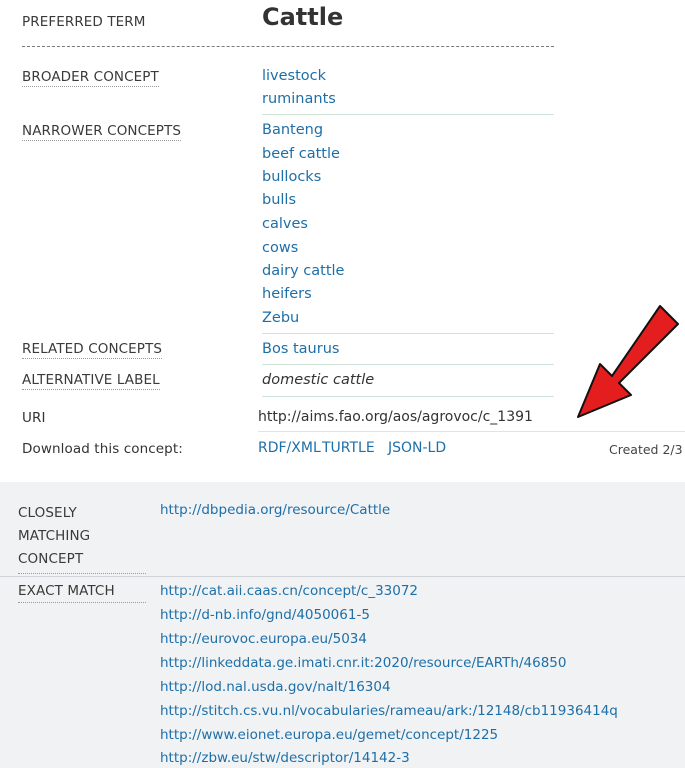 The image size is (685, 768). I want to click on broader-concept-link-livestock: livestock, so click(294, 76).